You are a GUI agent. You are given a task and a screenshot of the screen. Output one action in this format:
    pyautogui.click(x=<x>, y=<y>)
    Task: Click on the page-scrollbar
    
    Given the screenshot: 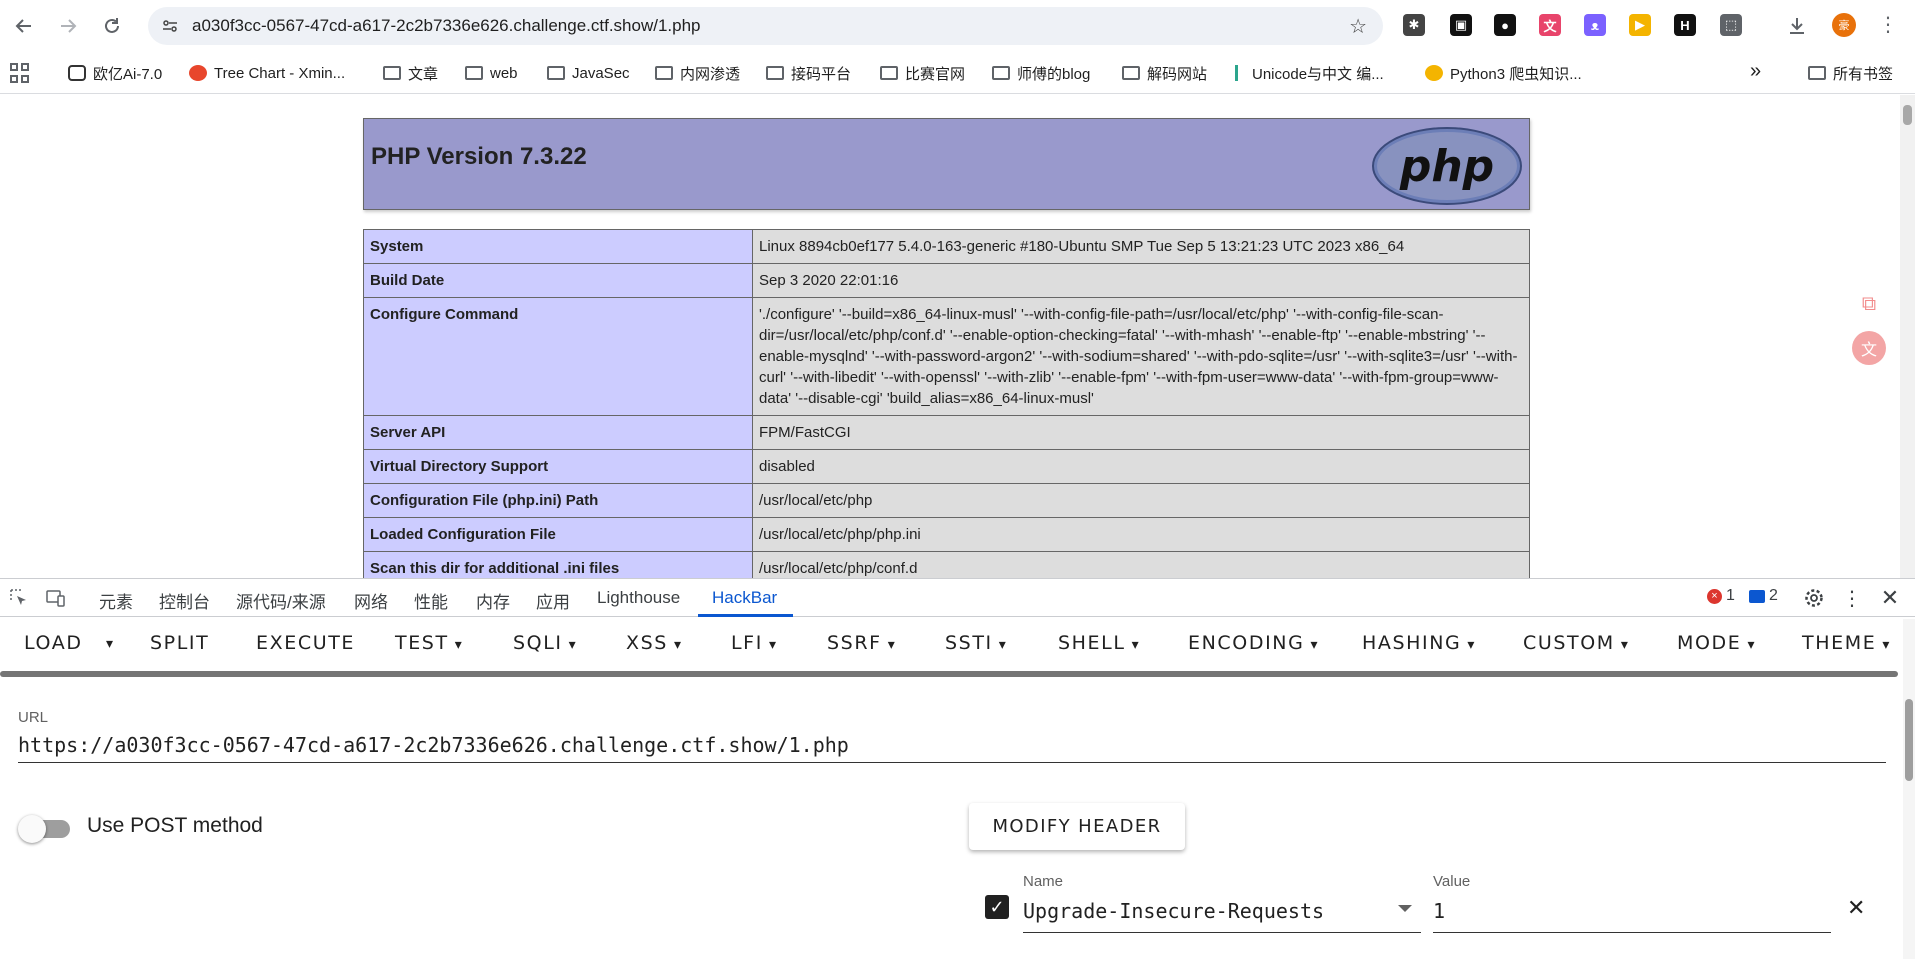 What is the action you would take?
    pyautogui.click(x=1907, y=336)
    